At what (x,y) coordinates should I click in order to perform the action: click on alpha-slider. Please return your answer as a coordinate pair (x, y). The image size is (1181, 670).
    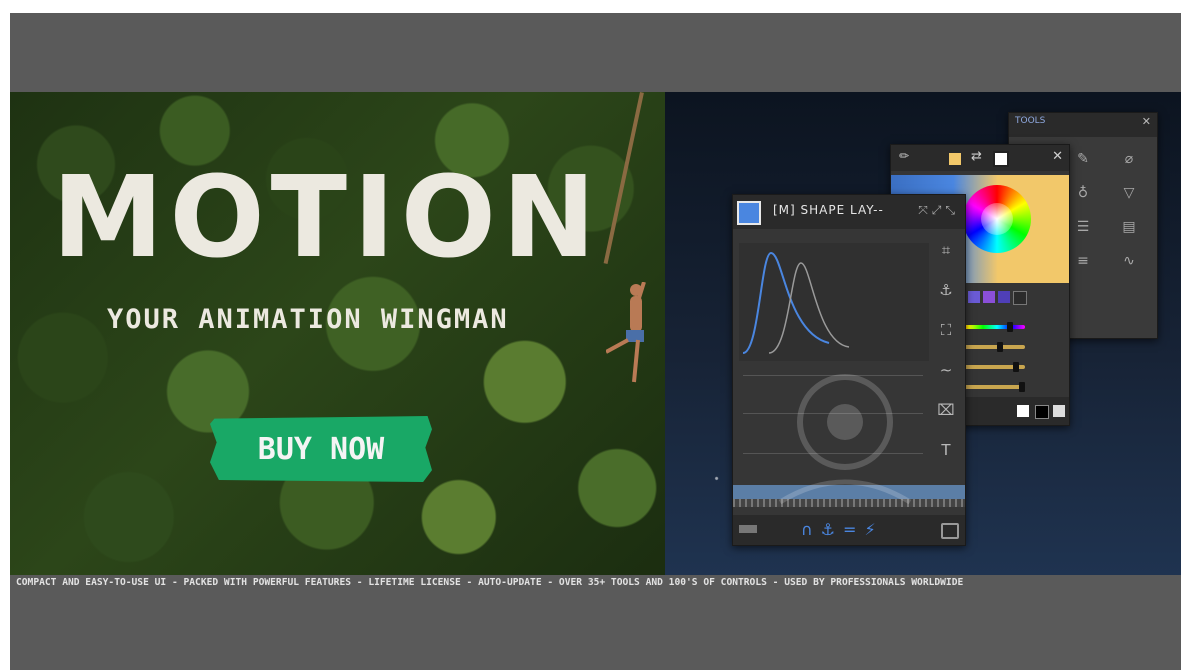
    Looking at the image, I should click on (1009, 387).